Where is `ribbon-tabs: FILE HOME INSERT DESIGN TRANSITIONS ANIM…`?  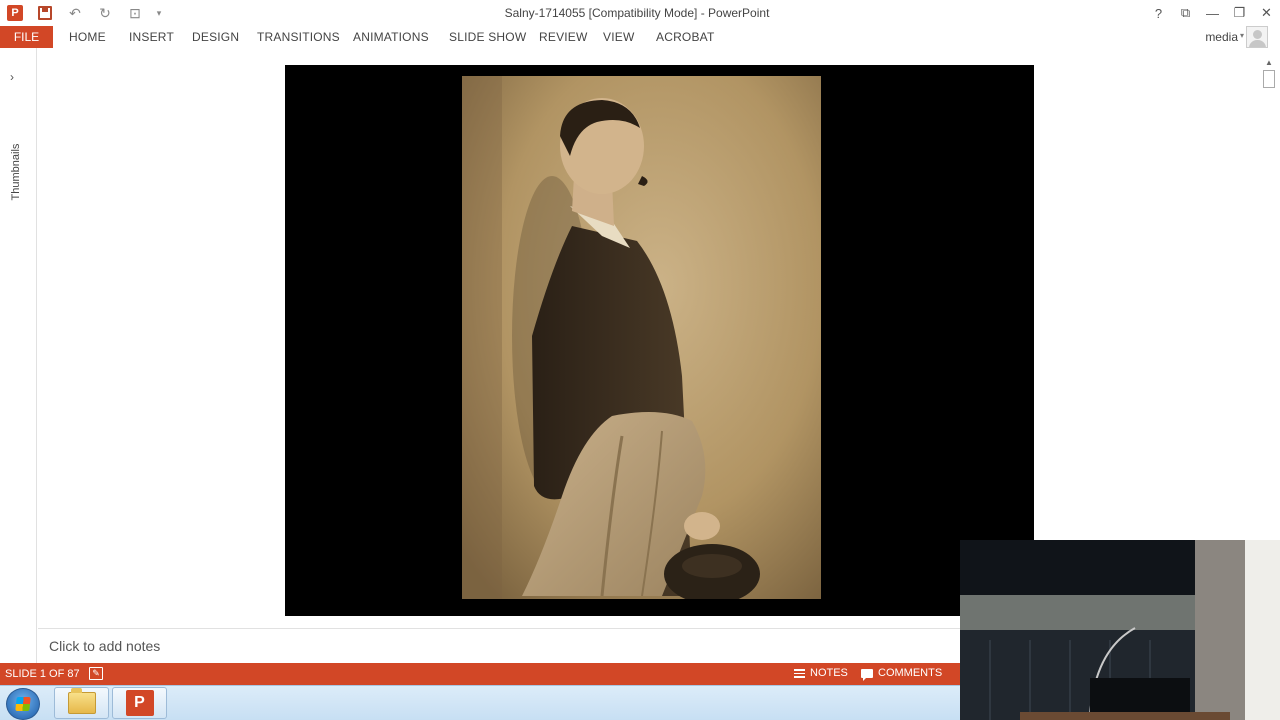
ribbon-tabs: FILE HOME INSERT DESIGN TRANSITIONS ANIM… is located at coordinates (640, 37).